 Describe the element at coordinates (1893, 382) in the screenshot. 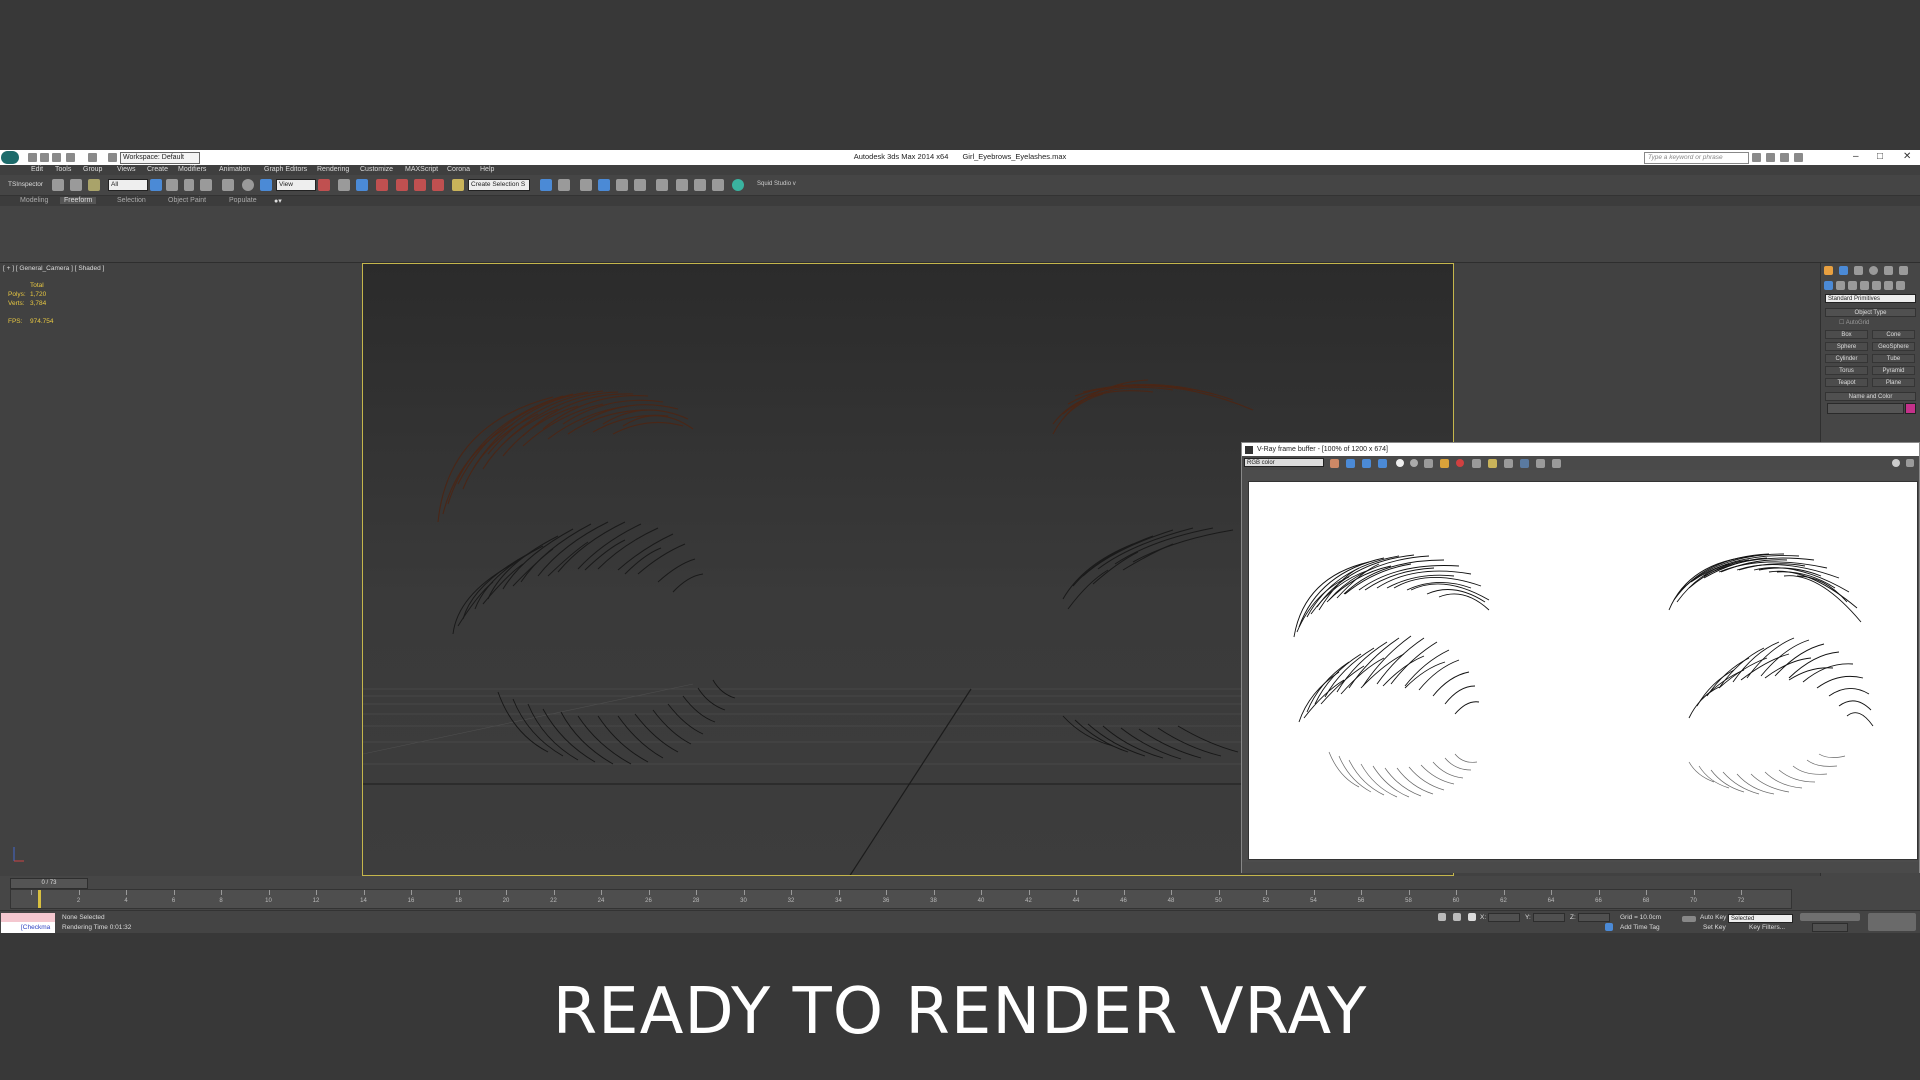

I see `plane-button: Plane` at that location.